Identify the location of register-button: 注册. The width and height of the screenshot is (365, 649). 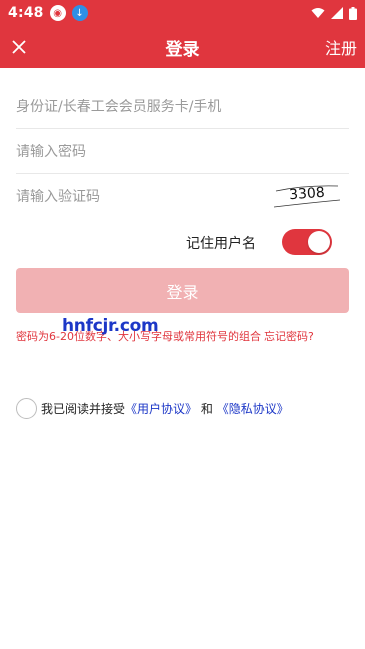
(341, 47).